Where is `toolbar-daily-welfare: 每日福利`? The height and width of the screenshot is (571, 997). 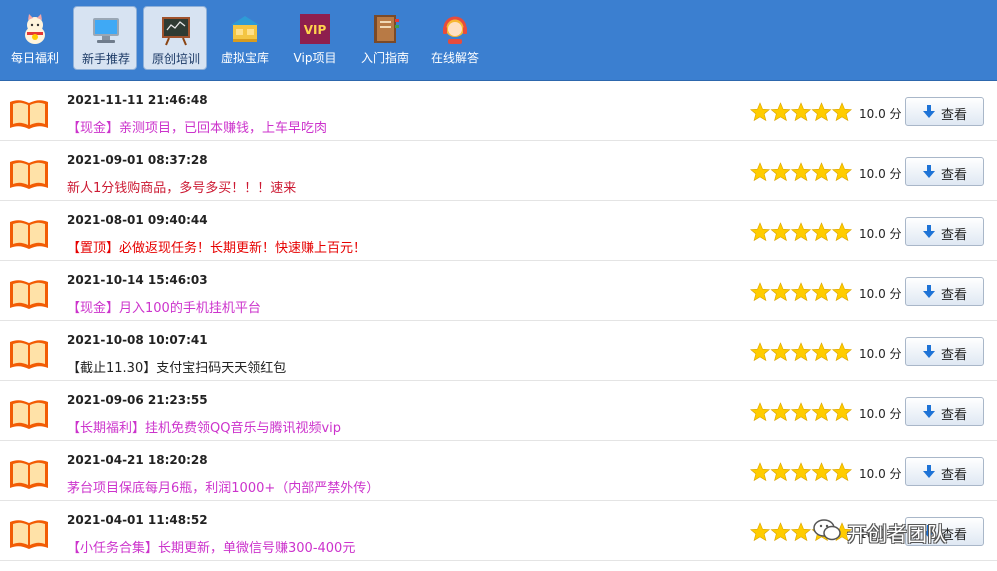 toolbar-daily-welfare: 每日福利 is located at coordinates (35, 38).